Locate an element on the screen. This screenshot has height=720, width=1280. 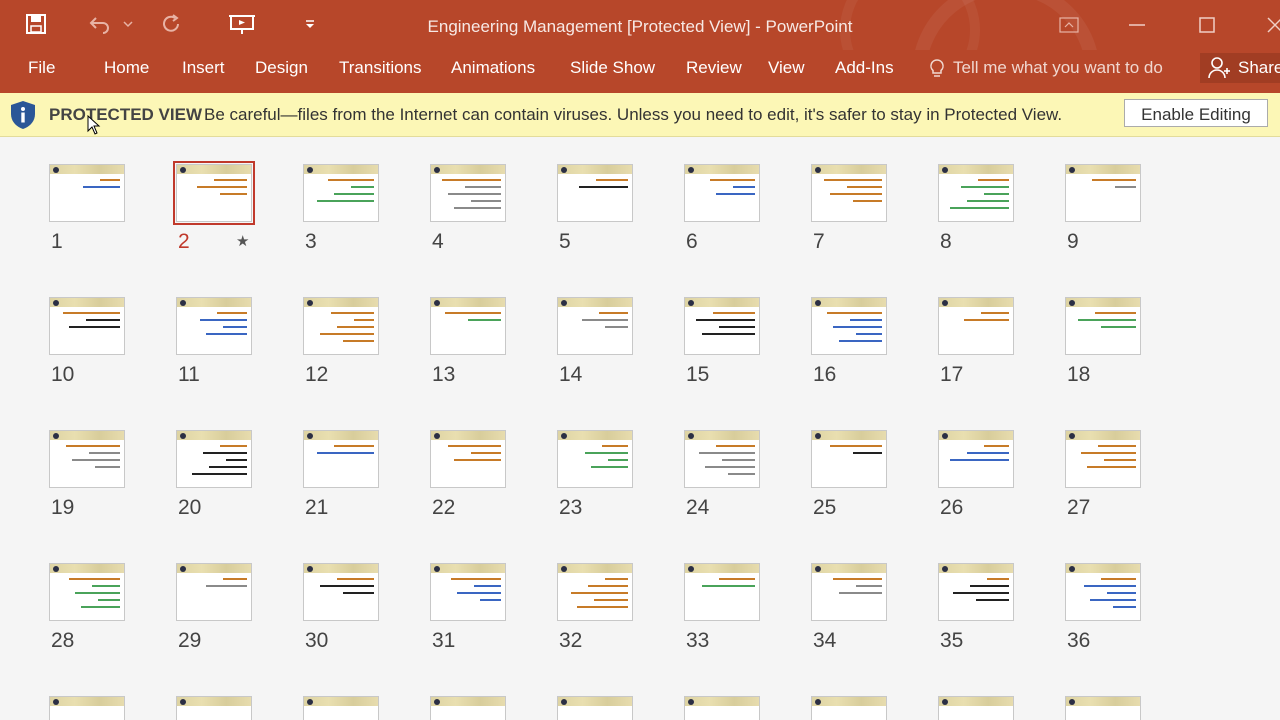
slide-thumbnail-1: 1 is located at coordinates (87, 208).